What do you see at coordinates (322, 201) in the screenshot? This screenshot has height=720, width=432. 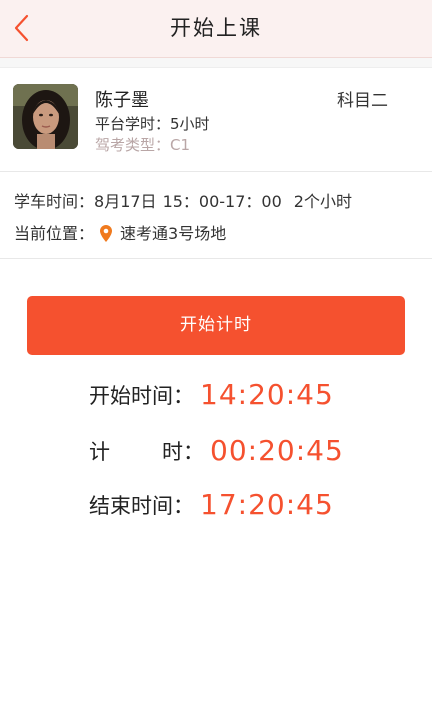 I see `booking-duration: 2个小时` at bounding box center [322, 201].